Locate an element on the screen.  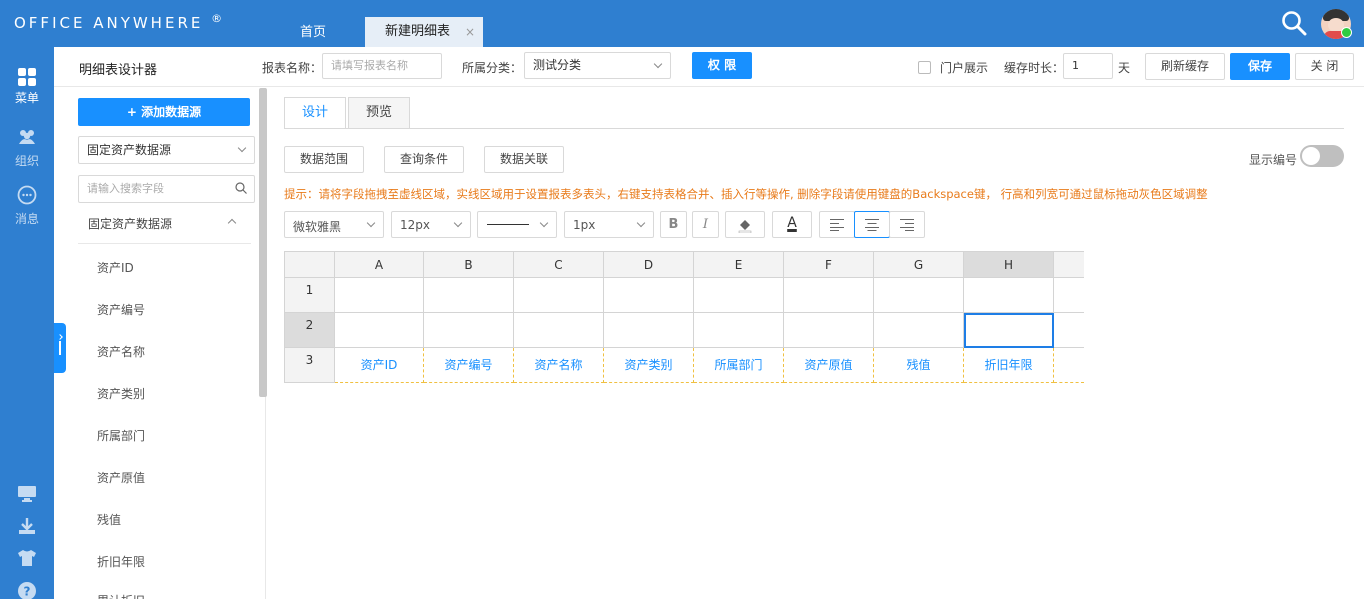
datasource-group-header: 固定资产数据源 is located at coordinates (164, 229).